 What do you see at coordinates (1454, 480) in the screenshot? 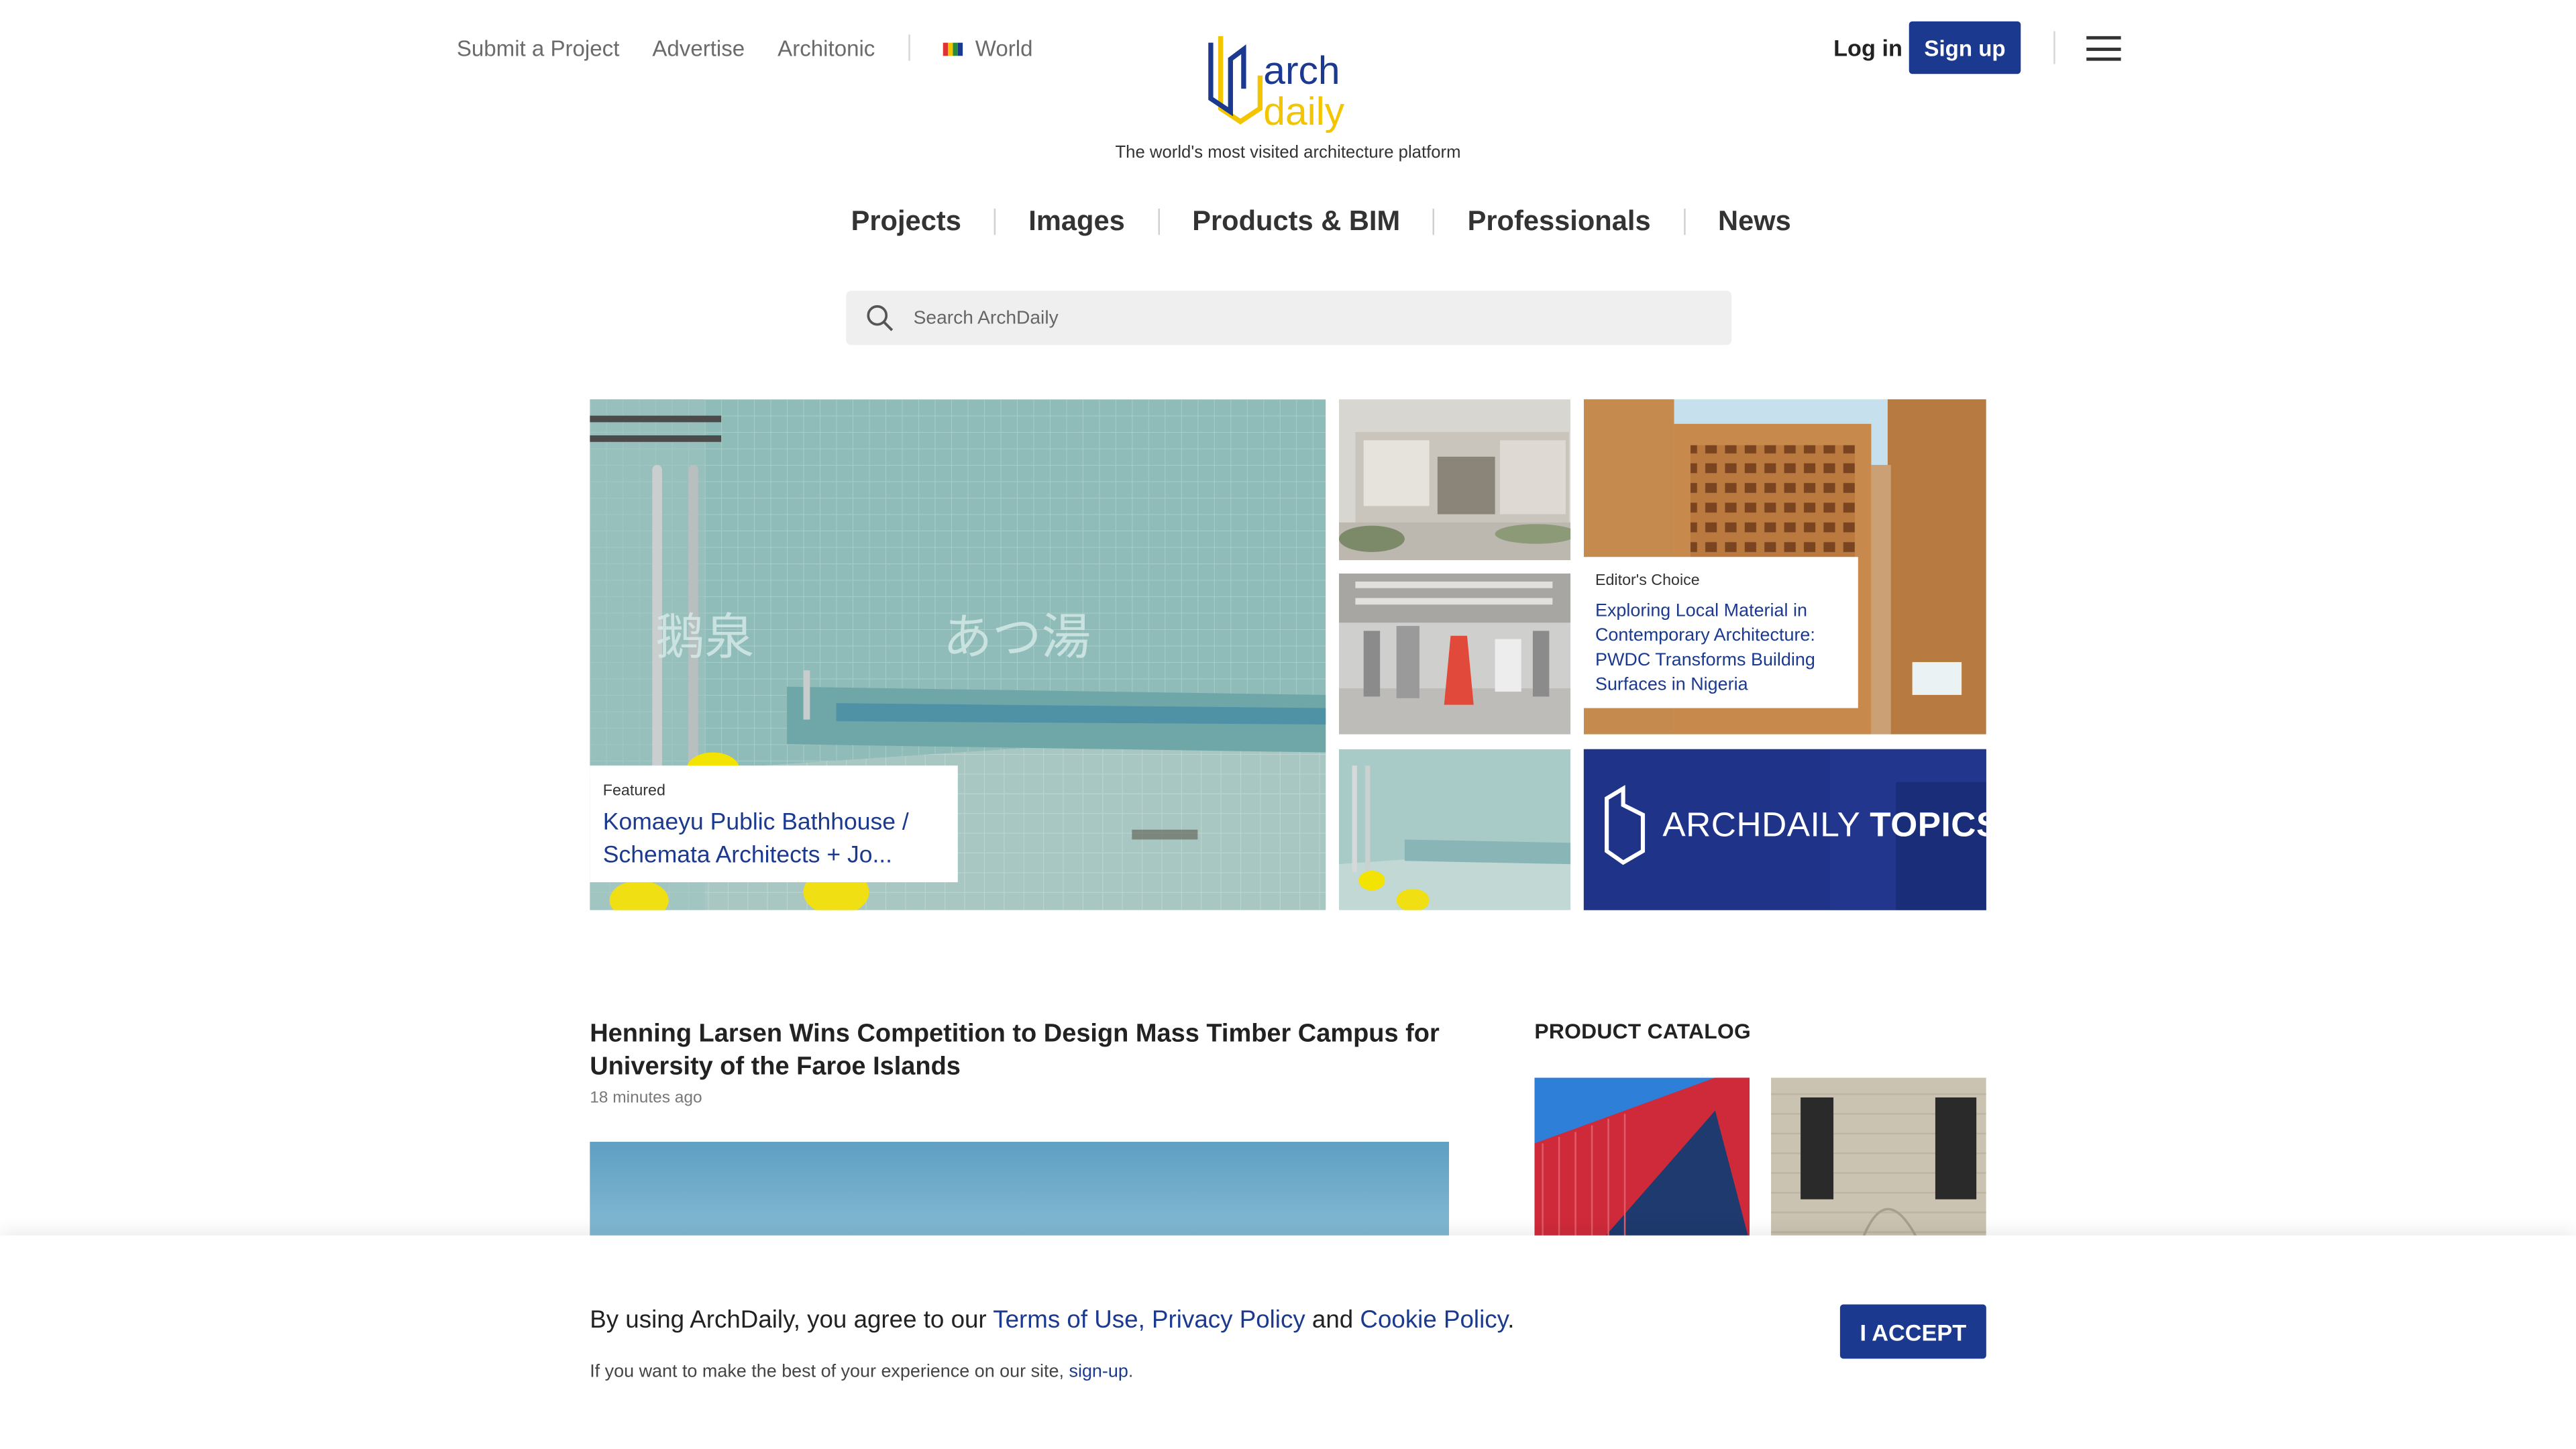
I see `thumbnail-house` at bounding box center [1454, 480].